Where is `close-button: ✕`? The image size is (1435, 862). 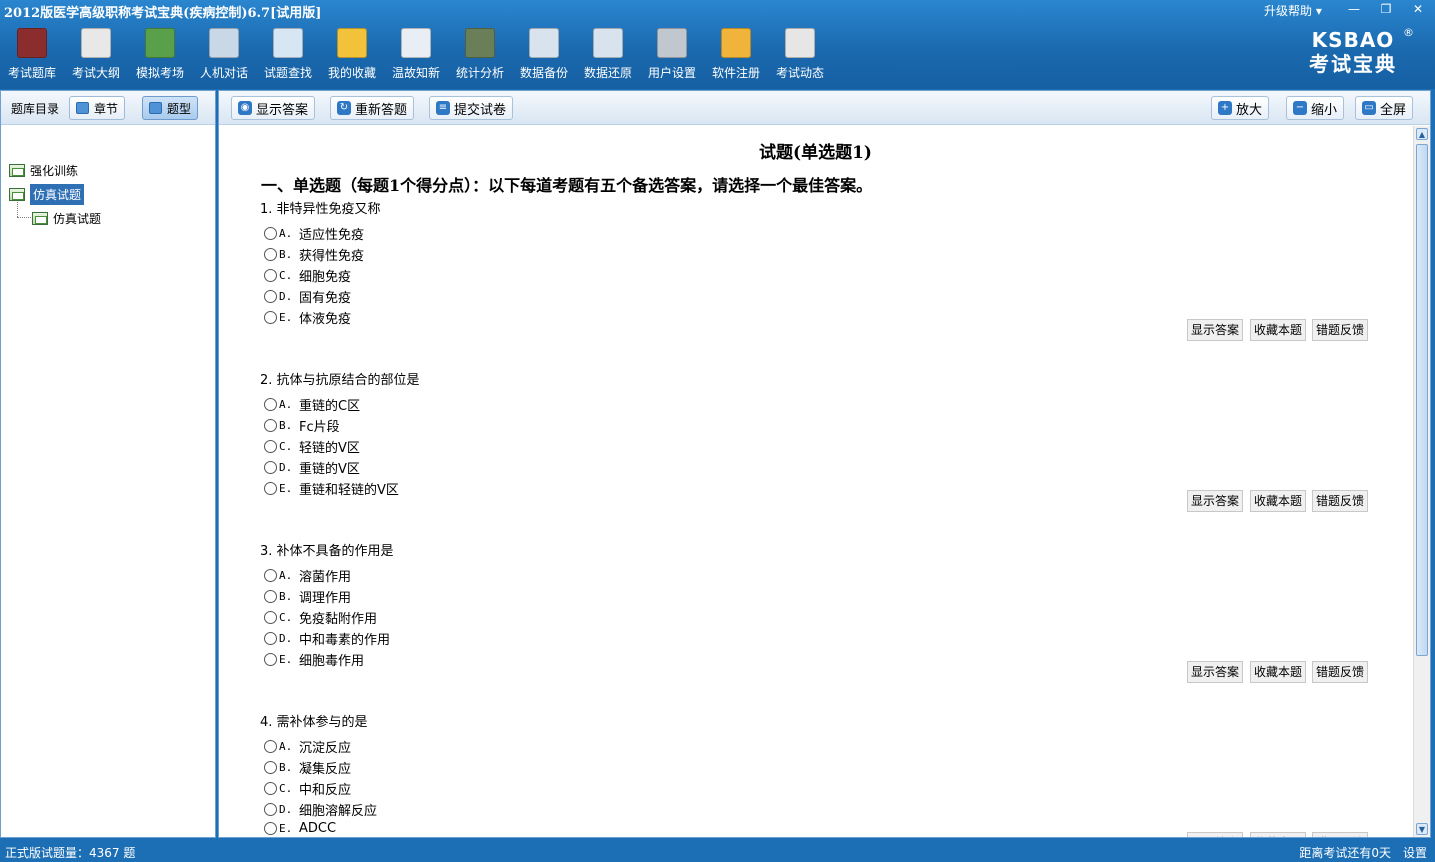 close-button: ✕ is located at coordinates (1418, 9).